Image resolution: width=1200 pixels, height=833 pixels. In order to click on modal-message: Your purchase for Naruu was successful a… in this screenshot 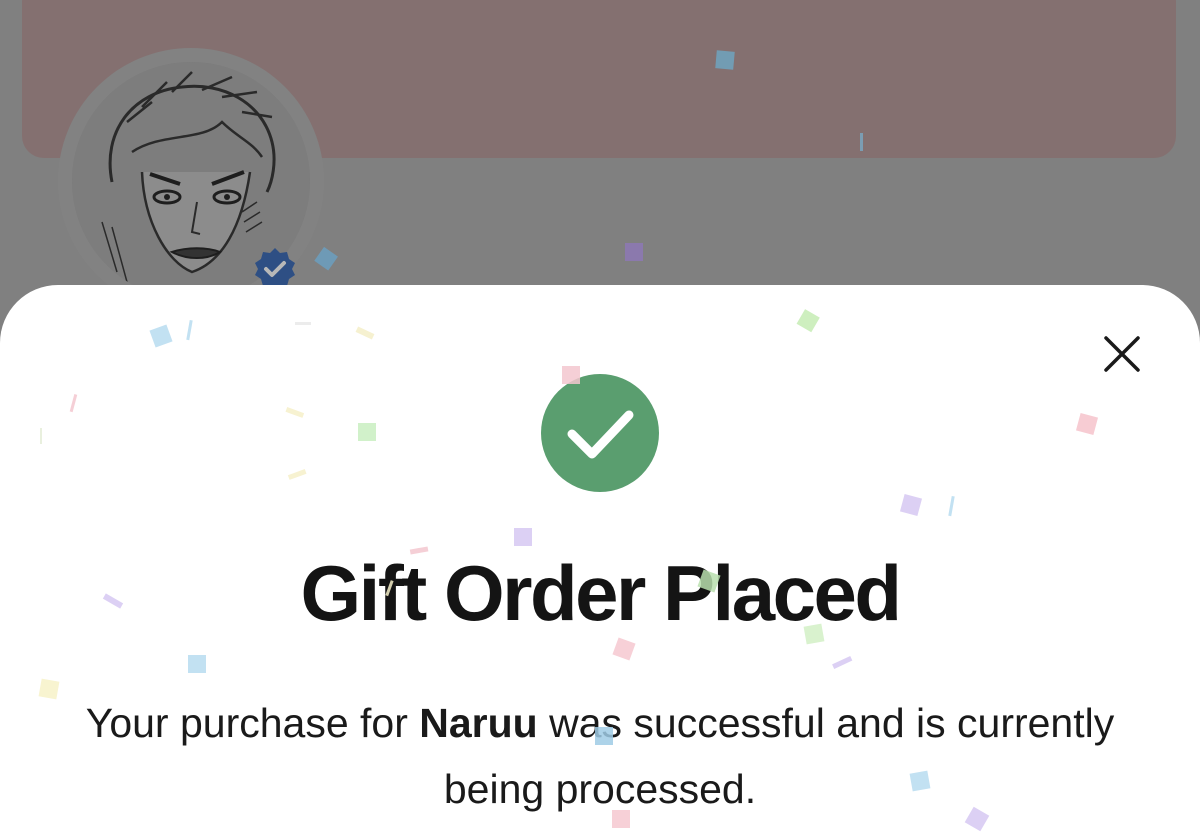, I will do `click(600, 756)`.